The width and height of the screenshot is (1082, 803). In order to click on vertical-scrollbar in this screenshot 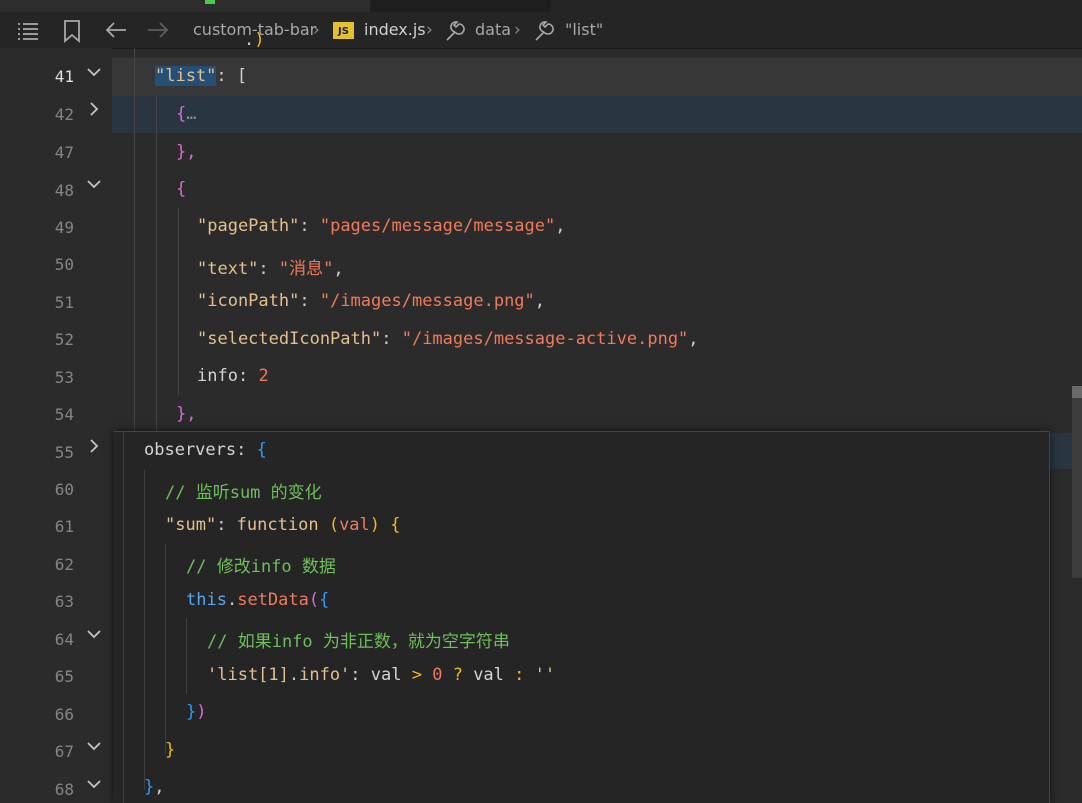, I will do `click(1077, 483)`.